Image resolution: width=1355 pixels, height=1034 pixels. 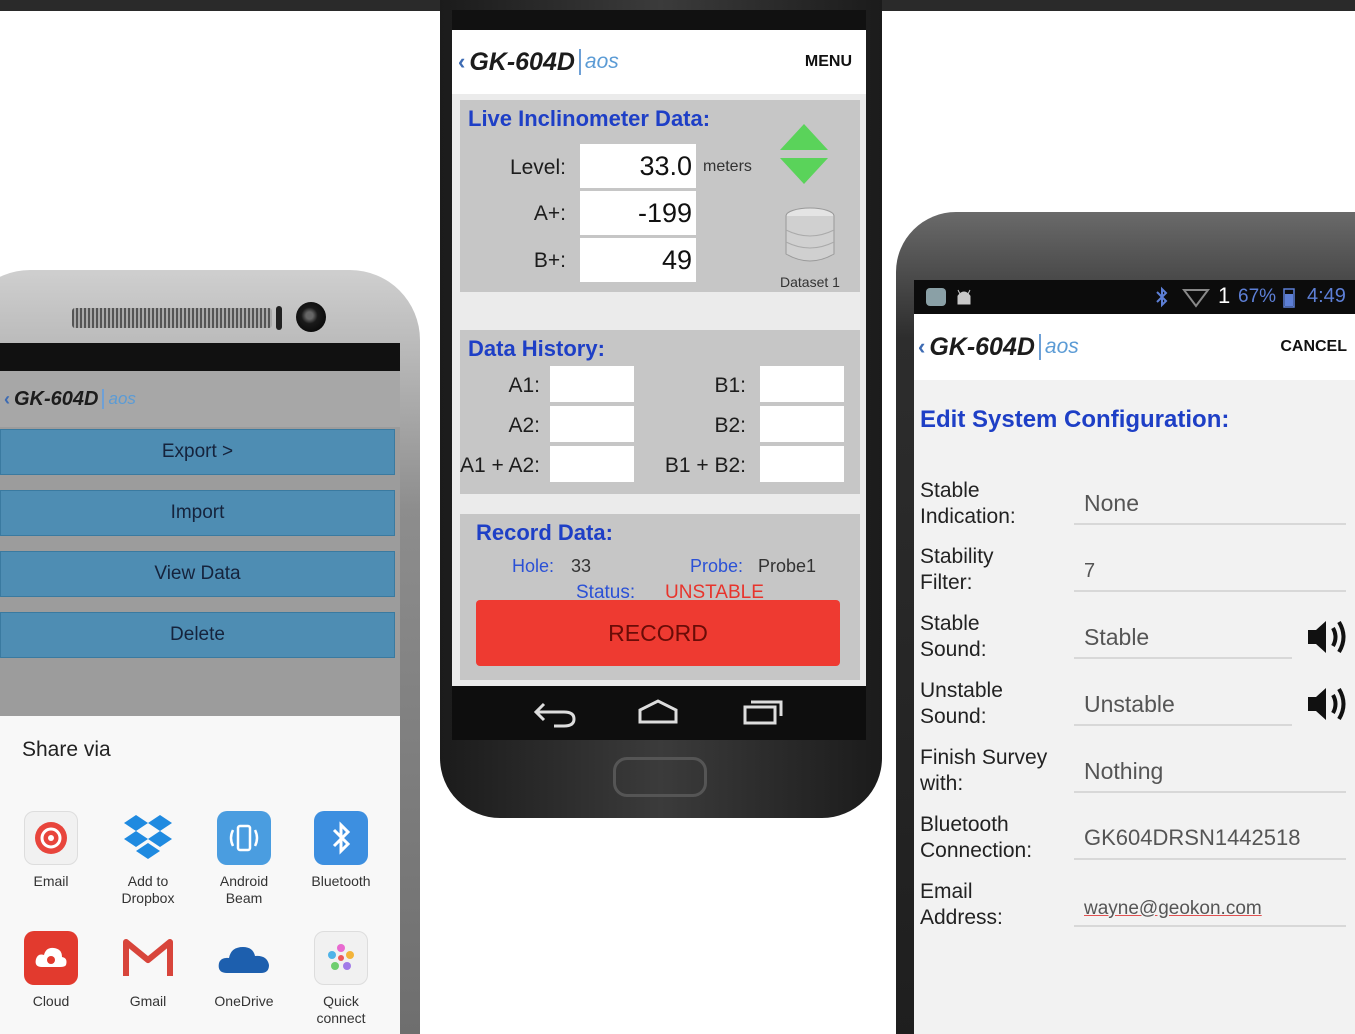 I want to click on home-nav-icon, so click(x=658, y=712).